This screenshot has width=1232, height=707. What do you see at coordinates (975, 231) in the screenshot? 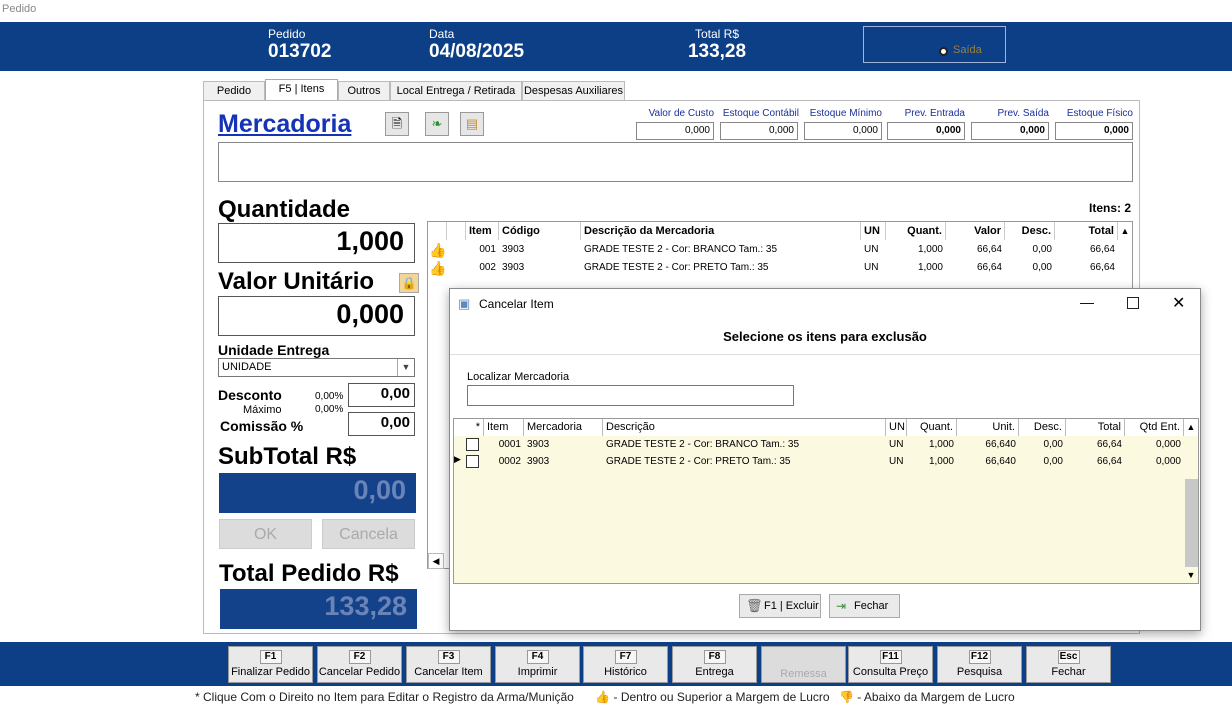
I see `col-valor: Valor` at bounding box center [975, 231].